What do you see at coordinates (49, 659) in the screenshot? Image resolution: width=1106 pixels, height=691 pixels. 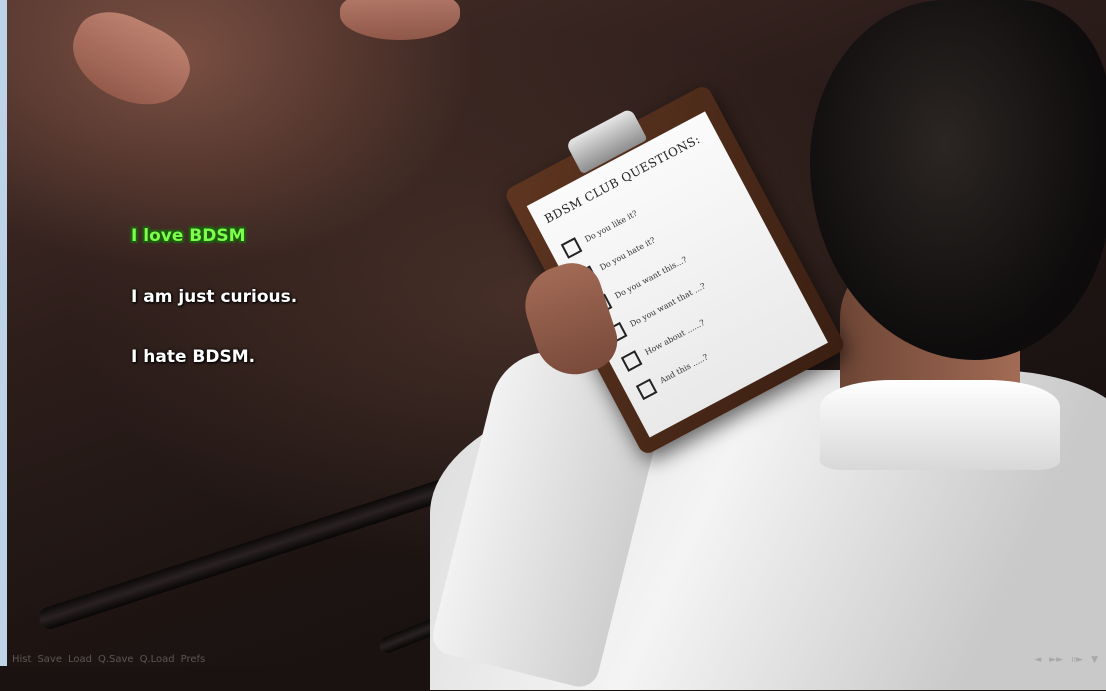 I see `quick-menu-save: Save` at bounding box center [49, 659].